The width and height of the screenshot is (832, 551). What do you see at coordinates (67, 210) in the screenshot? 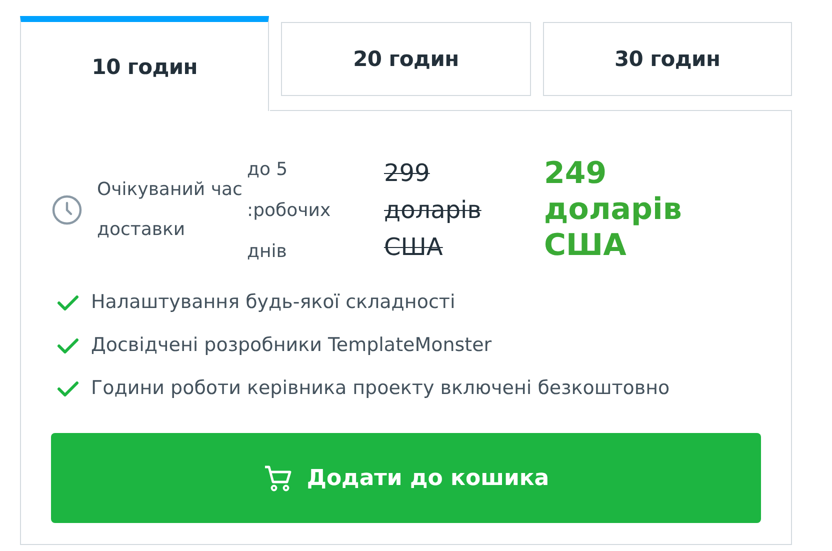
I see `clock-icon` at bounding box center [67, 210].